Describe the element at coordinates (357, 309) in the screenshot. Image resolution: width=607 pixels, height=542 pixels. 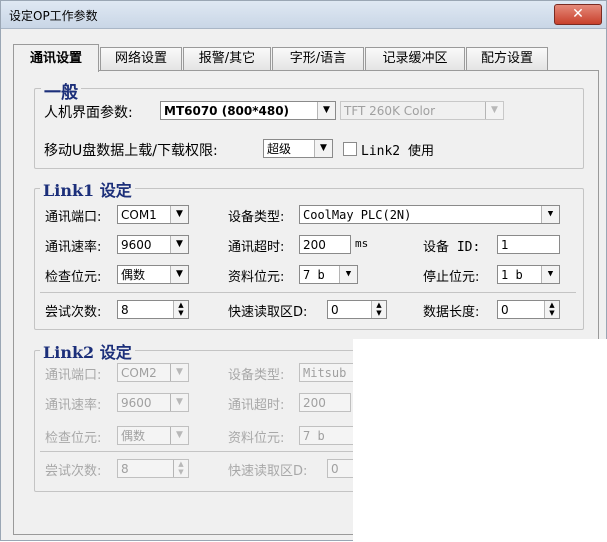
I see `link1-fastread-stepper: 0 ▲ ▼` at that location.